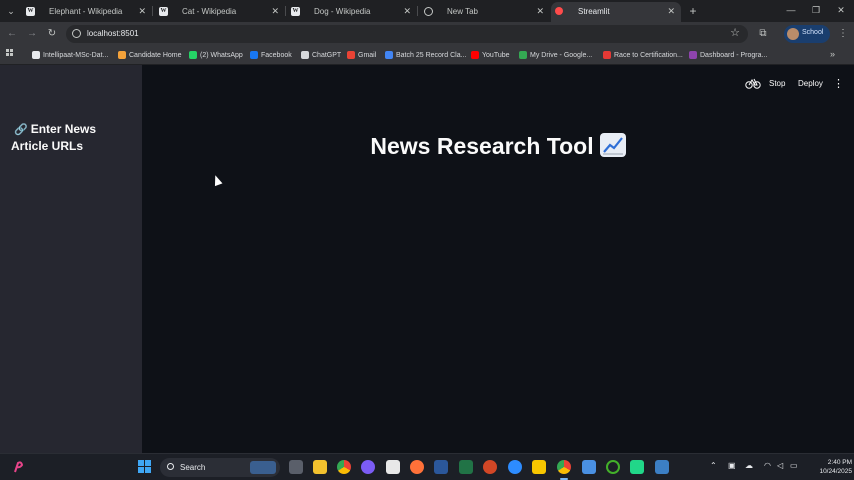 The image size is (854, 480). What do you see at coordinates (344, 467) in the screenshot?
I see `chrome-icon` at bounding box center [344, 467].